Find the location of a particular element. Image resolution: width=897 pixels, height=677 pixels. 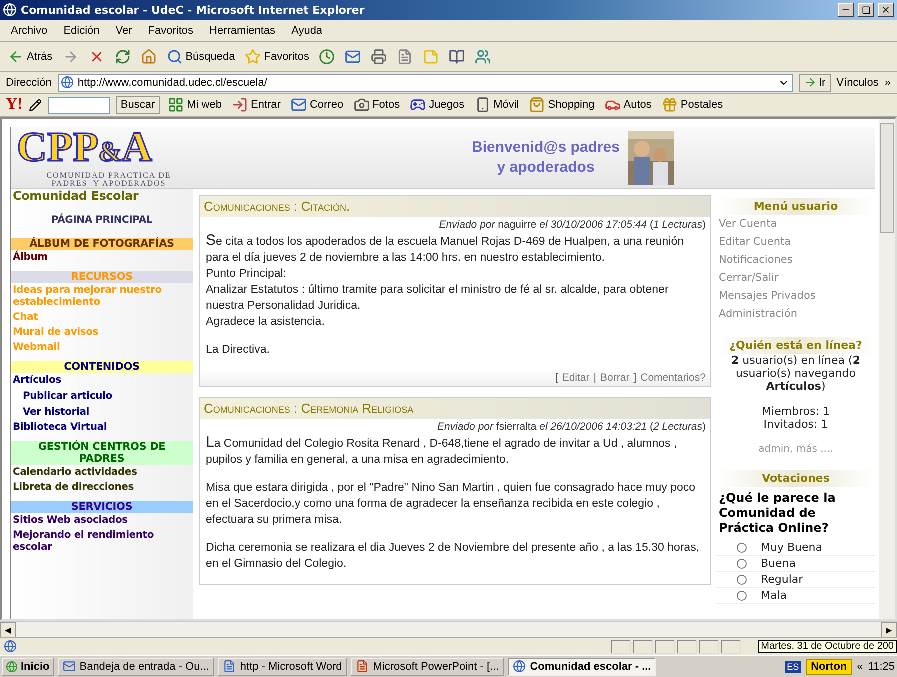

scroll-left-button: ◀ is located at coordinates (8, 630).